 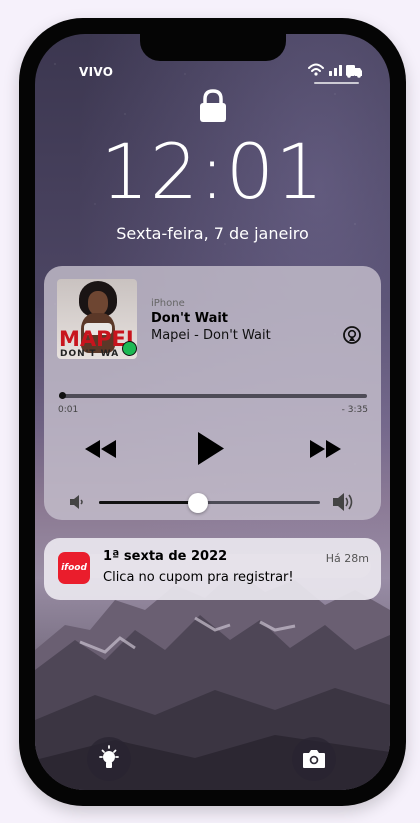 I want to click on flashlight-icon, so click(x=109, y=756).